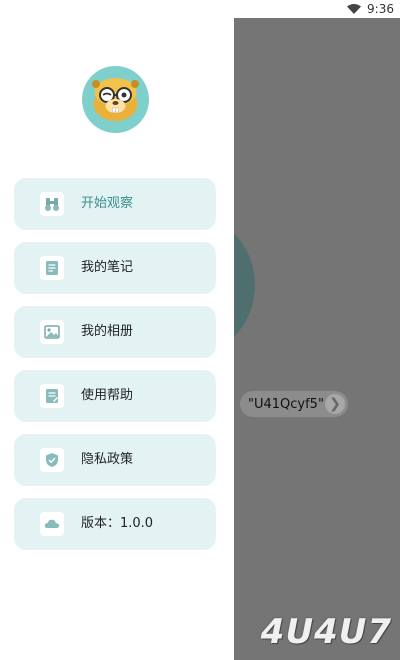 The image size is (400, 660). What do you see at coordinates (354, 9) in the screenshot?
I see `wifi-icon` at bounding box center [354, 9].